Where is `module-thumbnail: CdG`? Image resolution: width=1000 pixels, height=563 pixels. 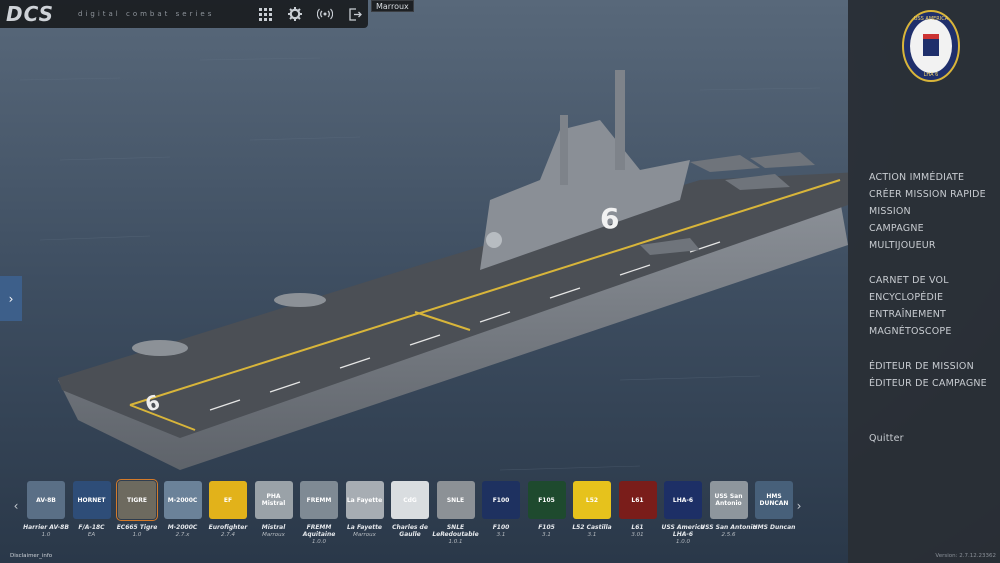 module-thumbnail: CdG is located at coordinates (410, 500).